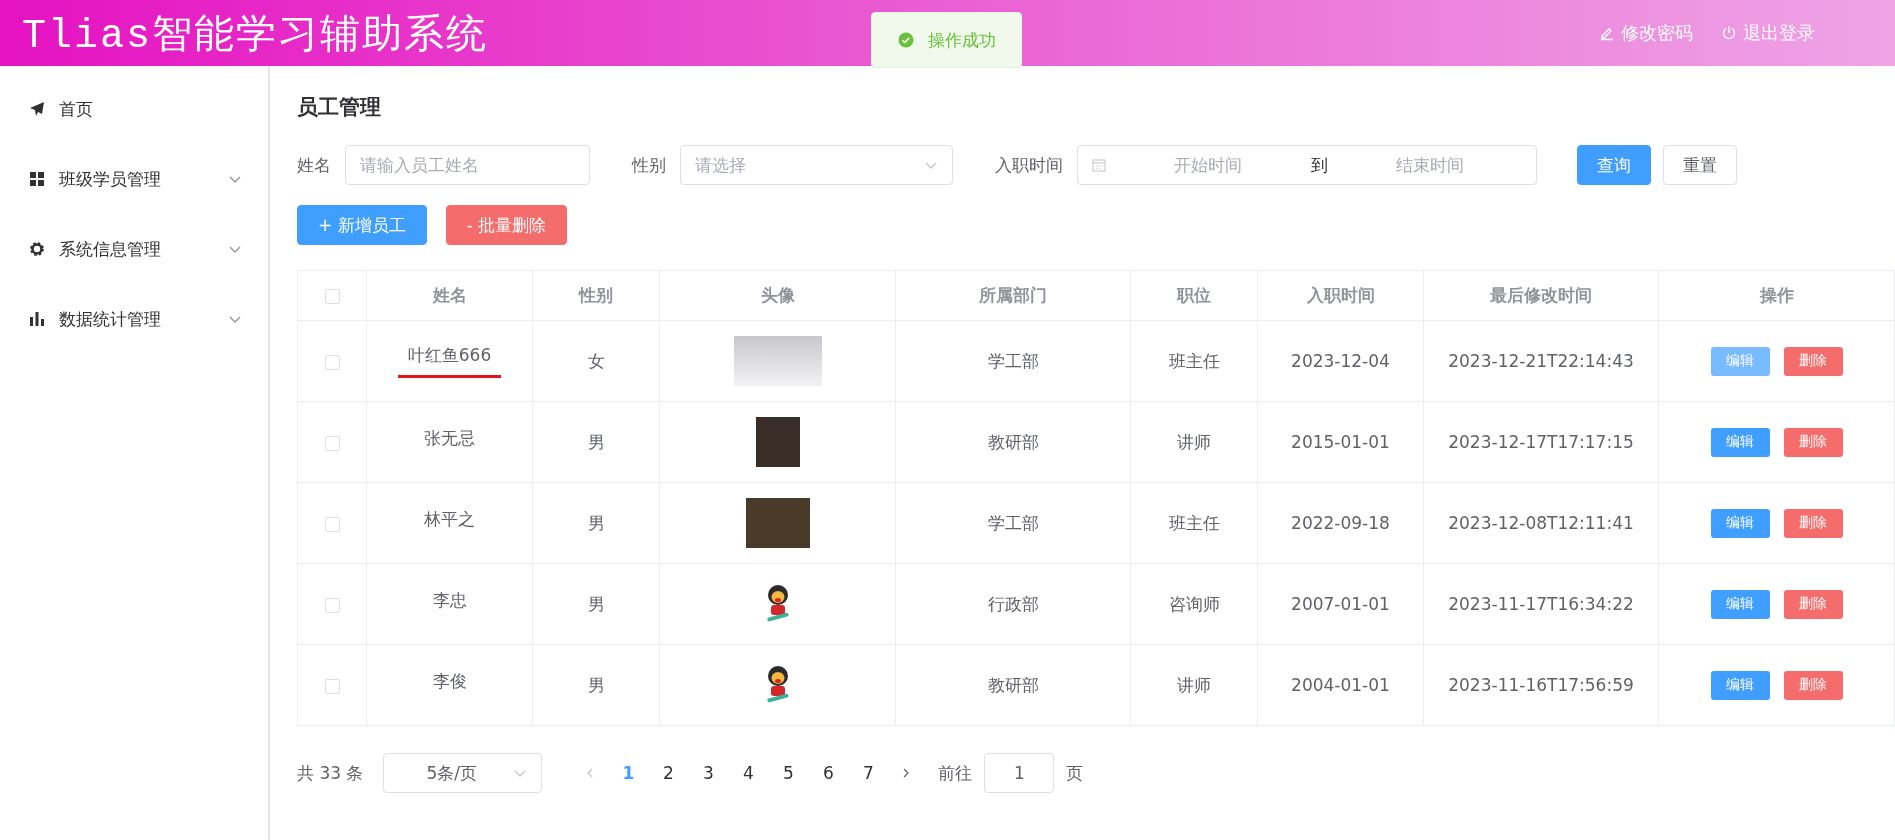  I want to click on app-title: Tlias智能学习辅助系统, so click(255, 36).